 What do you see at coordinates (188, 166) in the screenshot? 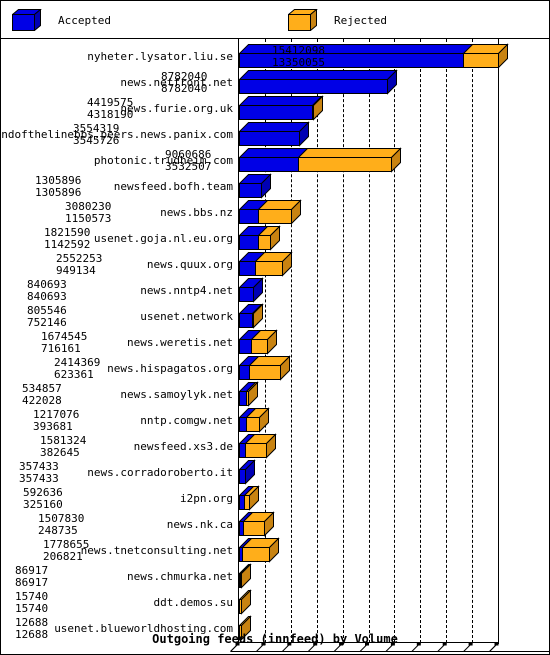
I see `bar-value-accepted: 3532507` at bounding box center [188, 166].